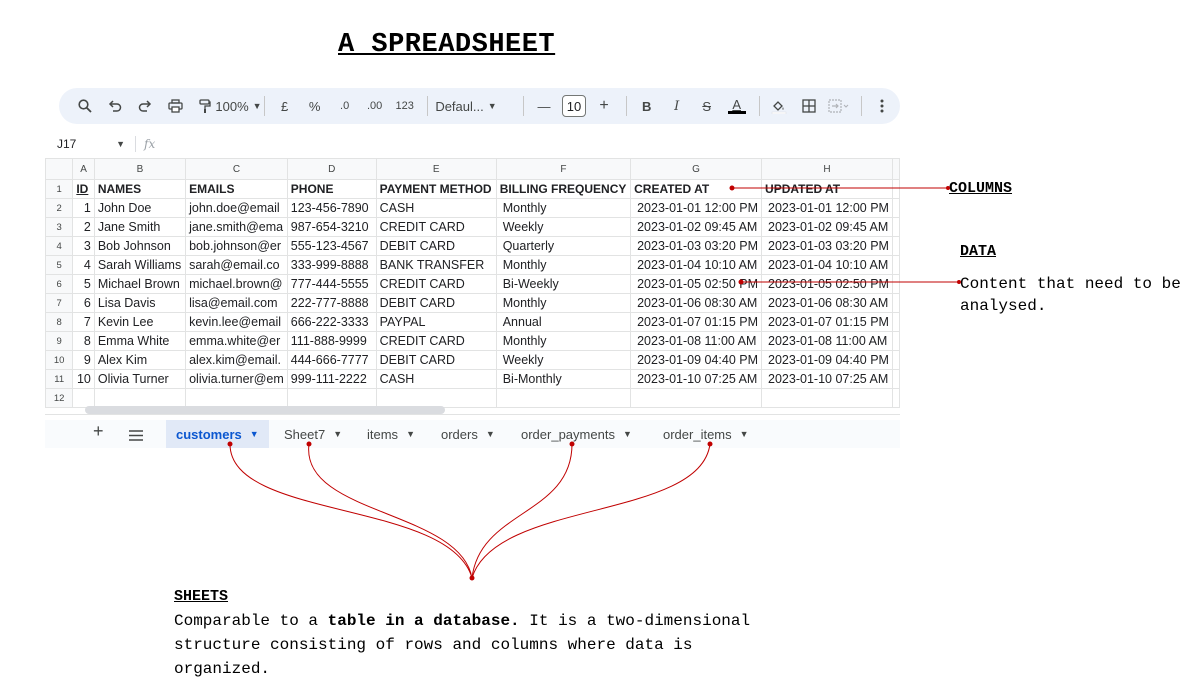 This screenshot has height=688, width=1200. Describe the element at coordinates (285, 106) in the screenshot. I see `currency-format-button: £` at that location.